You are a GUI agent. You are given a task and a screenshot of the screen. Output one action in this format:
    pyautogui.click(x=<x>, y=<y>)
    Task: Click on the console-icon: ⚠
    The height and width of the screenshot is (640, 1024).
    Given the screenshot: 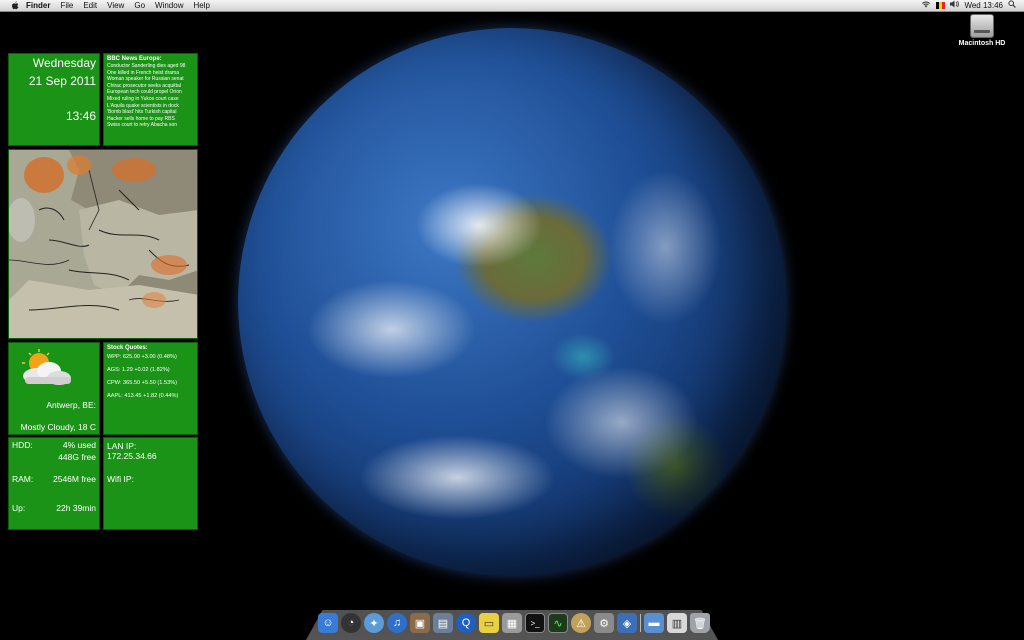 What is the action you would take?
    pyautogui.click(x=581, y=623)
    